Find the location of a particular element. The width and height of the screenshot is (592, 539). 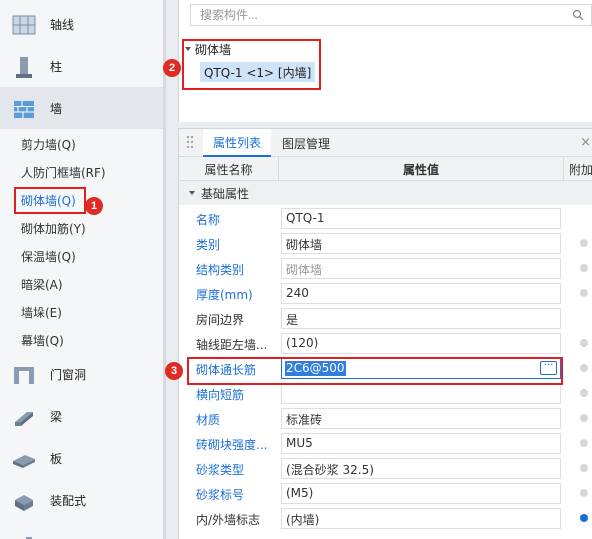

attach-radio-selected is located at coordinates (584, 518).